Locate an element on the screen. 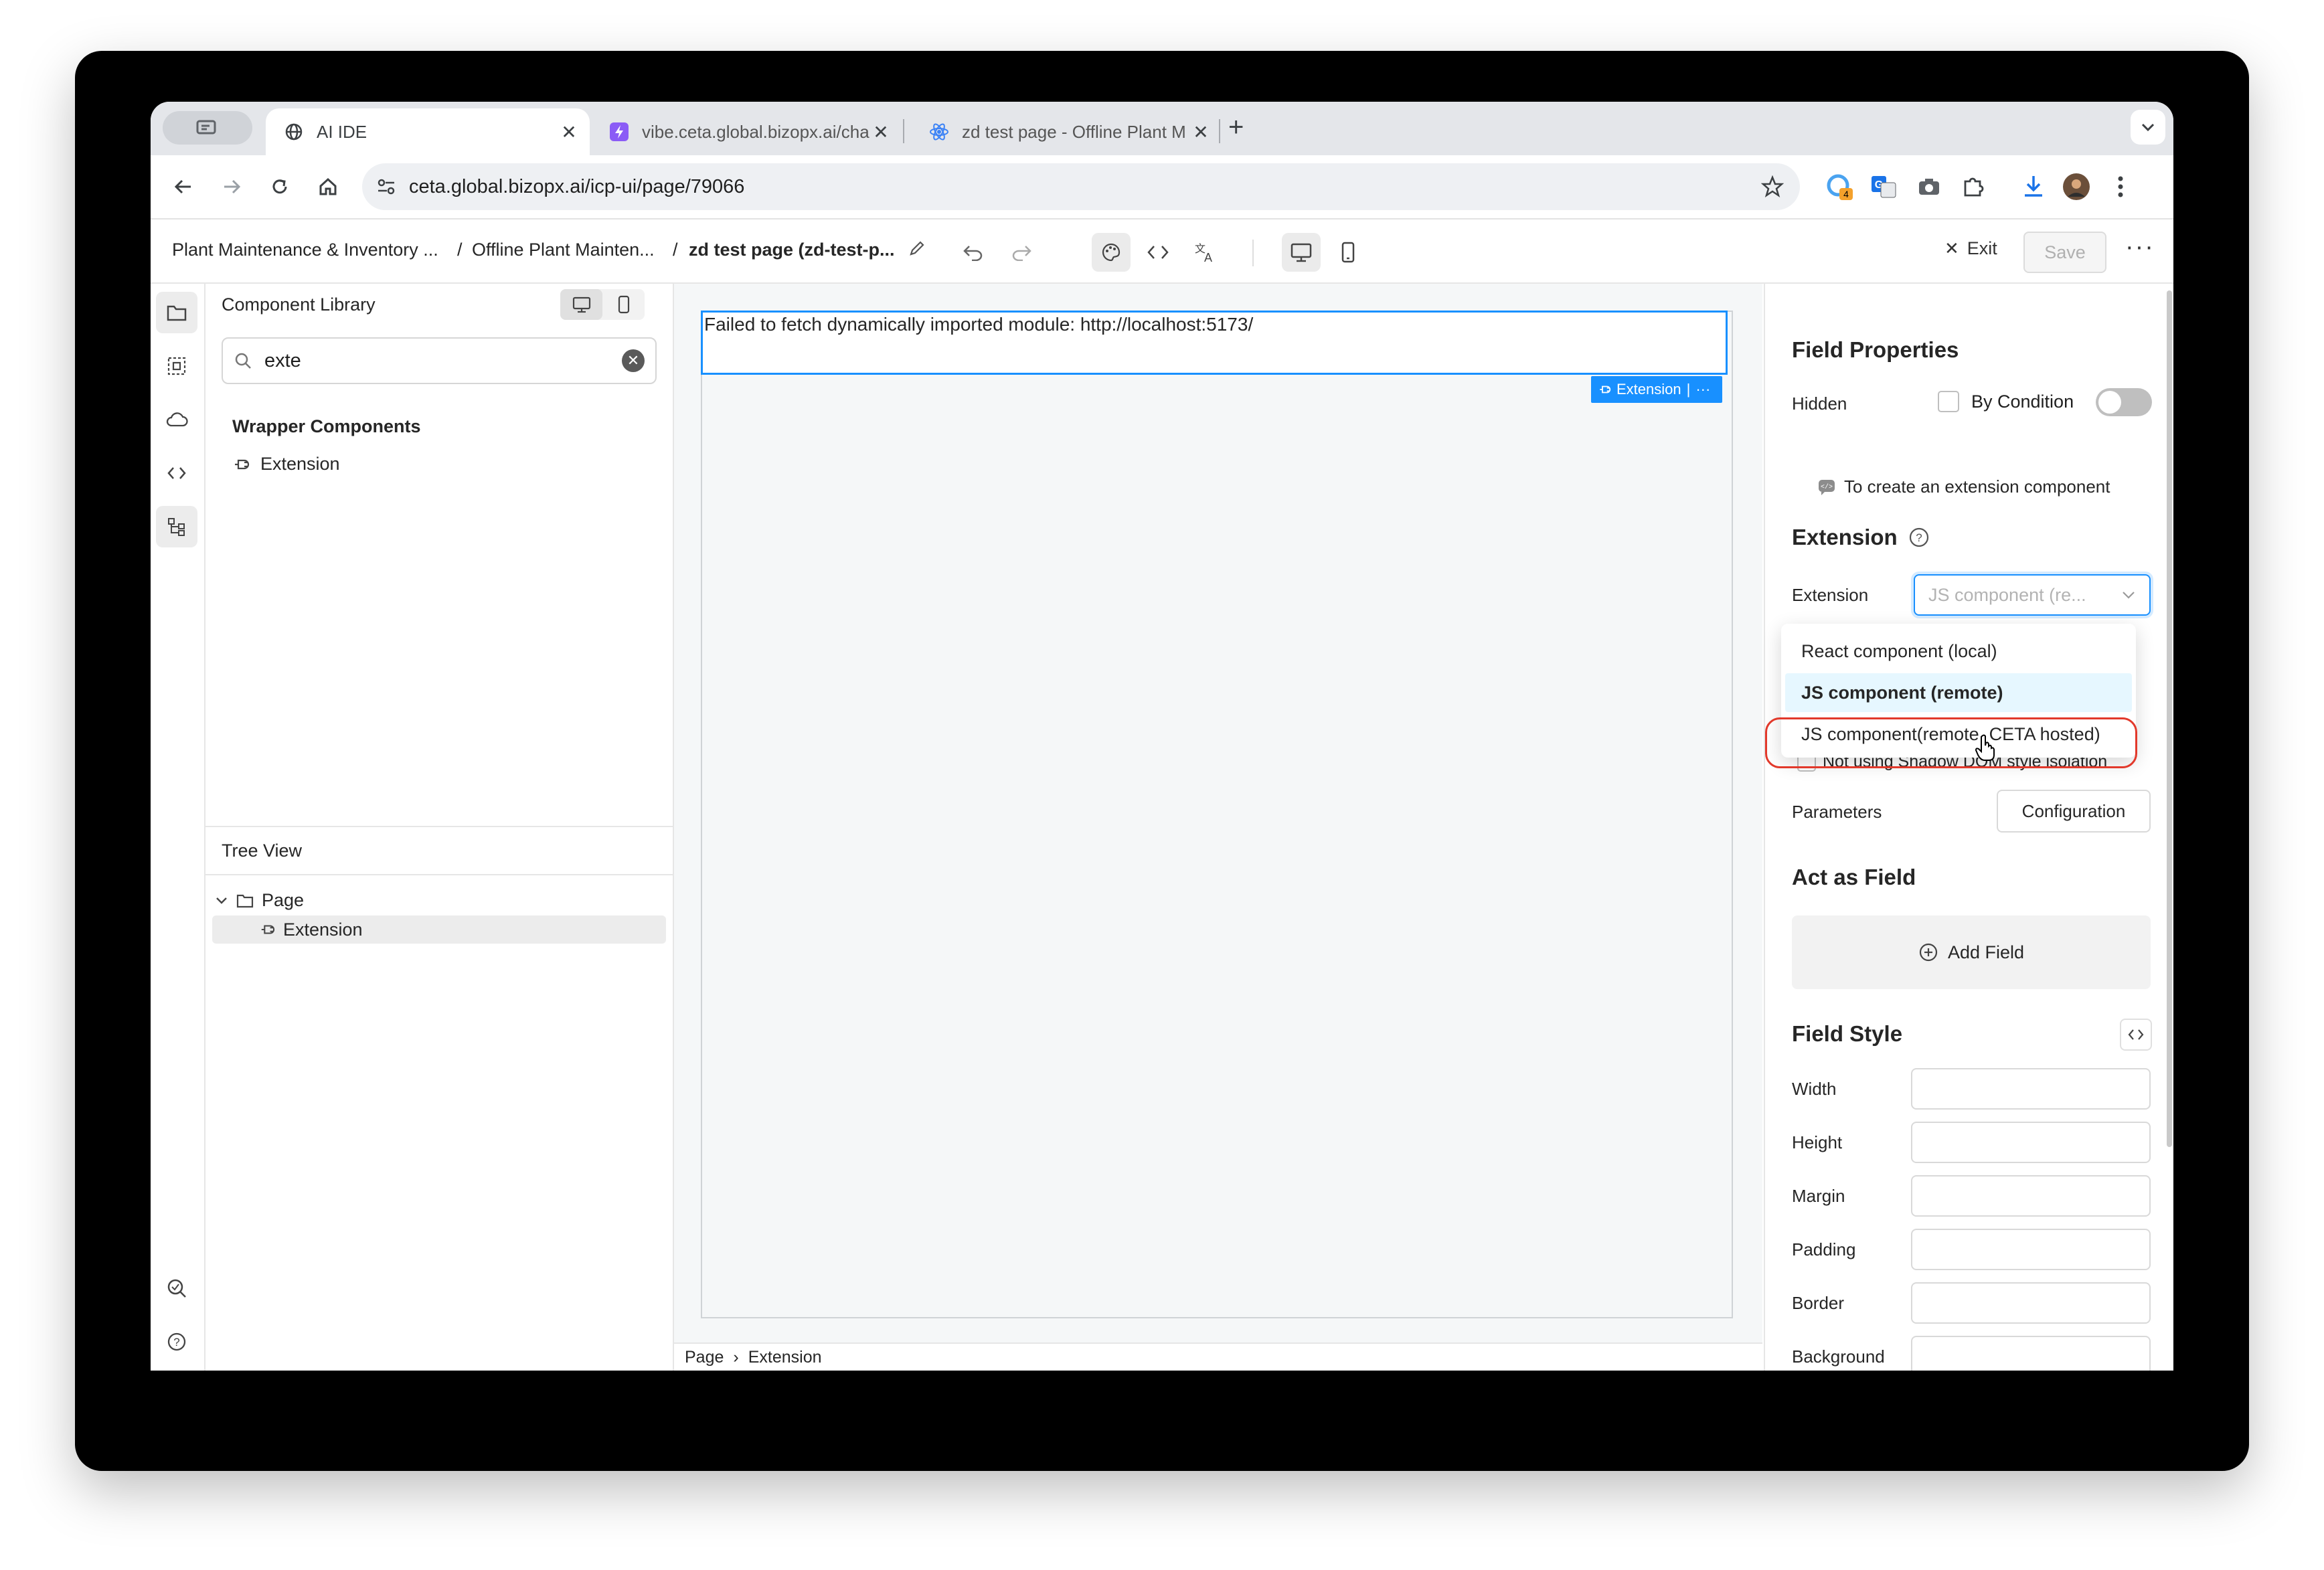 The image size is (2324, 1570). address-bar: ceta.global.bizopx.ai/icp-ui/page/79066 is located at coordinates (1081, 186).